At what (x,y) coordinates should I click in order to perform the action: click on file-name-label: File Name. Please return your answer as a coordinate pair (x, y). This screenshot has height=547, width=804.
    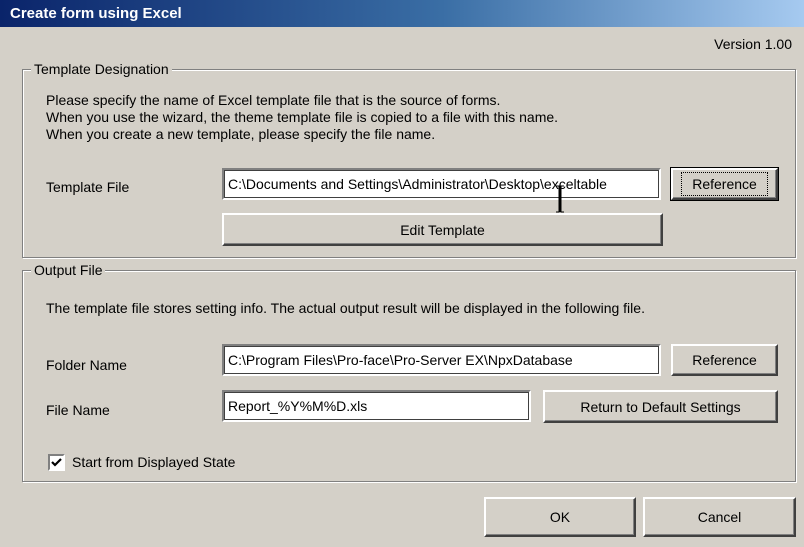
    Looking at the image, I should click on (78, 410).